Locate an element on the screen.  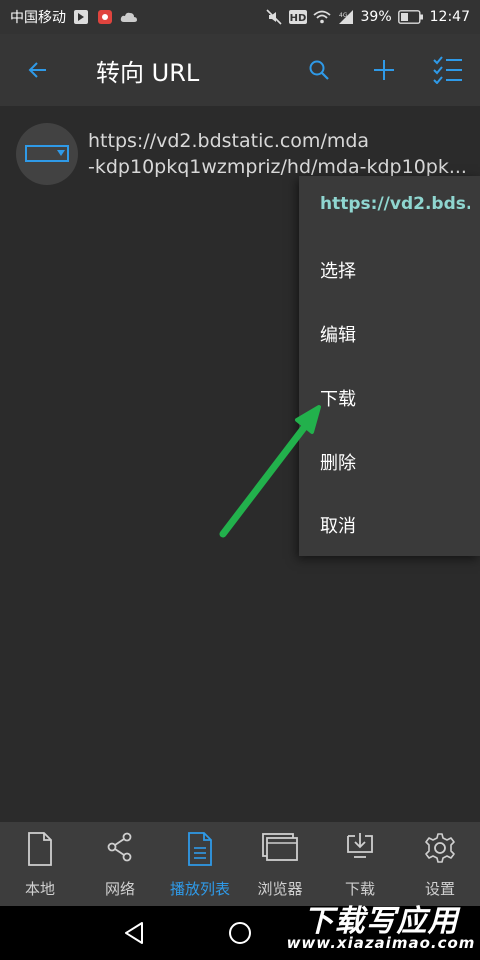
file-icon is located at coordinates (40, 849).